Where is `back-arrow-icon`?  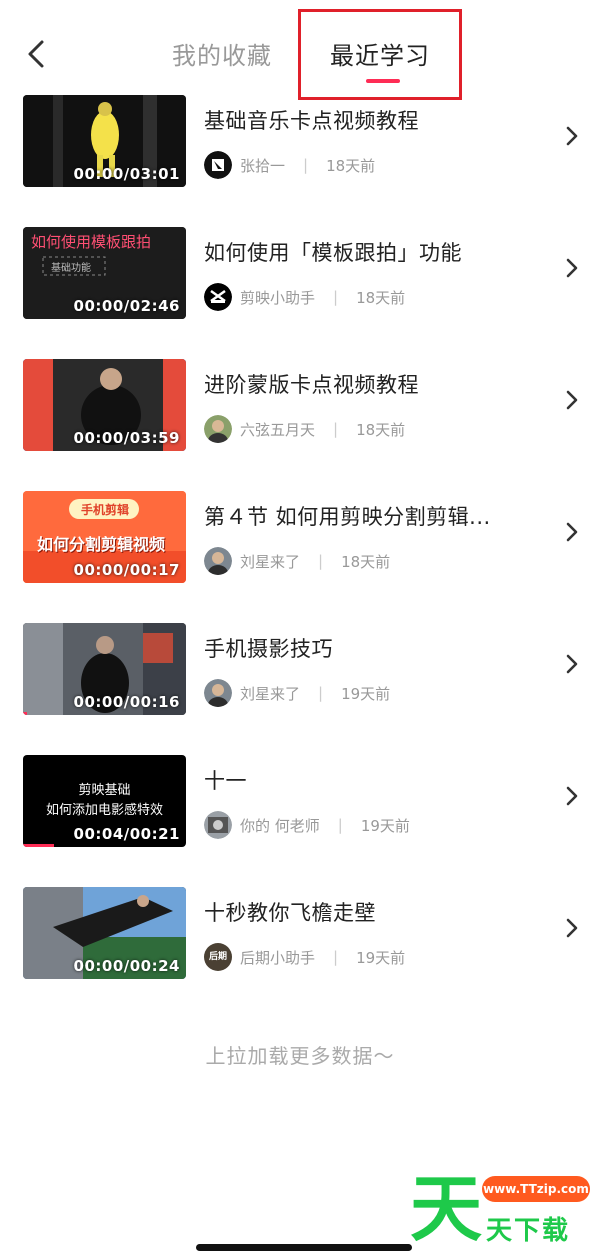
back-arrow-icon is located at coordinates (37, 54).